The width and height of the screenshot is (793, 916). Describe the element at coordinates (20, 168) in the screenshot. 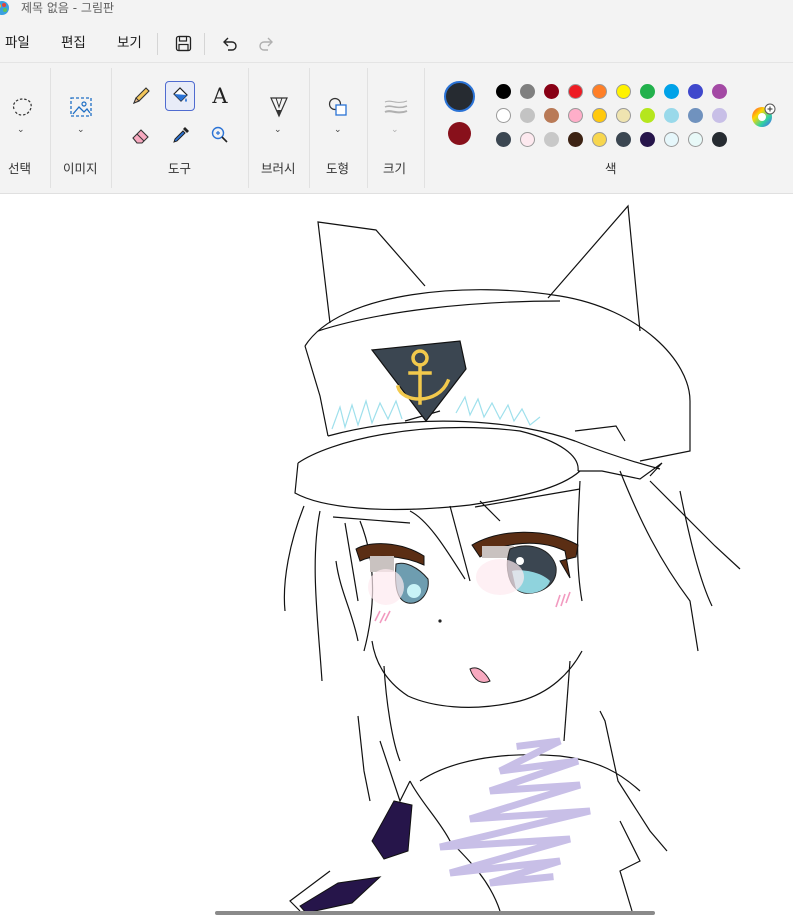

I see `group-label-select: 선택` at that location.